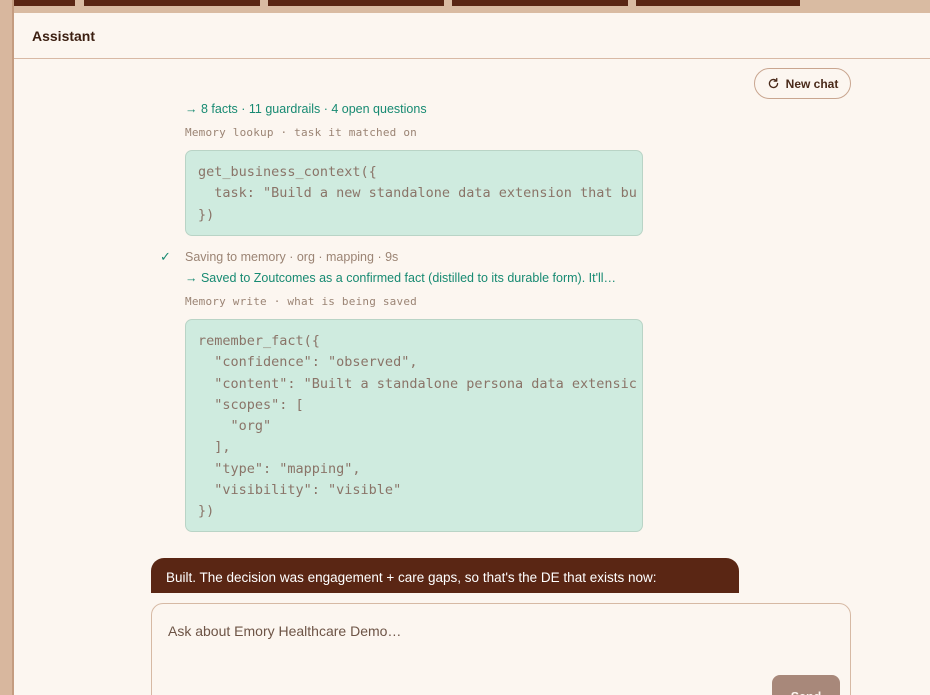 The width and height of the screenshot is (930, 695). What do you see at coordinates (501, 649) in the screenshot?
I see `composer: Send` at bounding box center [501, 649].